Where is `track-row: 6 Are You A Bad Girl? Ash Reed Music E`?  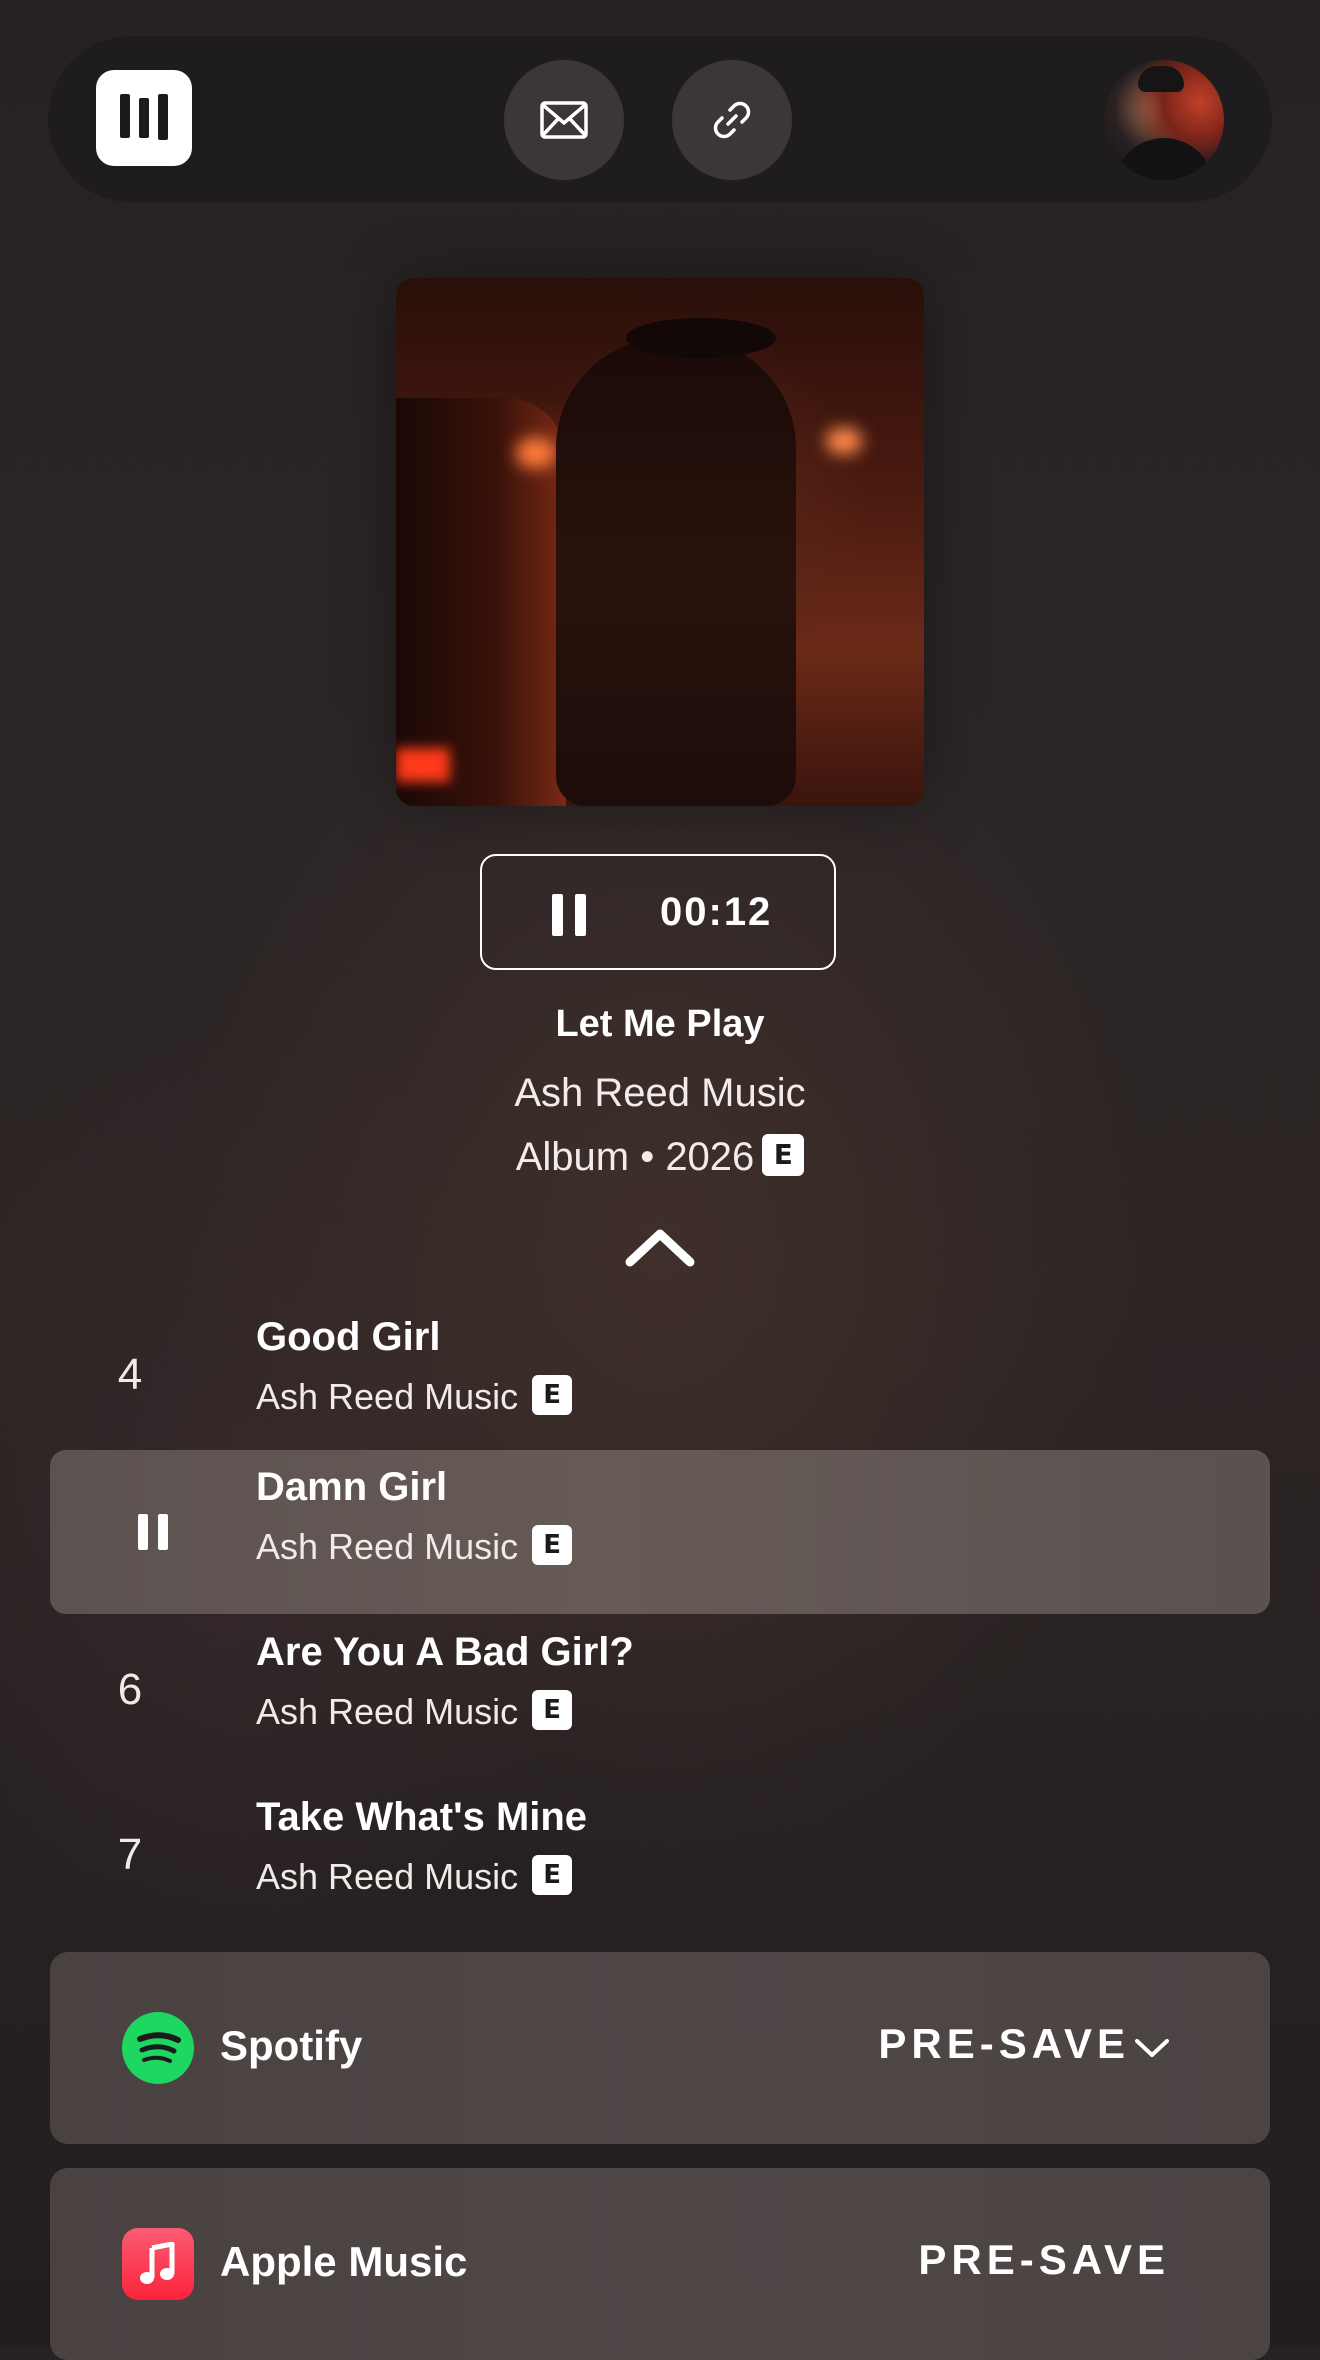
track-row: 6 Are You A Bad Girl? Ash Reed Music E is located at coordinates (660, 1697).